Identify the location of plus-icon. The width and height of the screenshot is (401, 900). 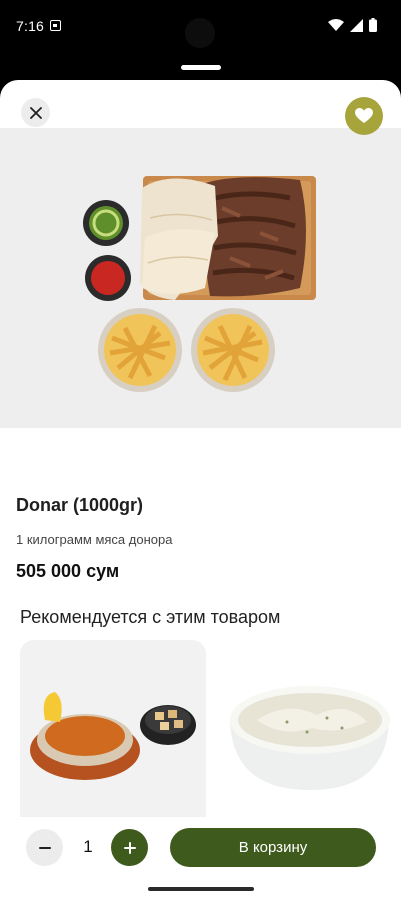
(129, 847).